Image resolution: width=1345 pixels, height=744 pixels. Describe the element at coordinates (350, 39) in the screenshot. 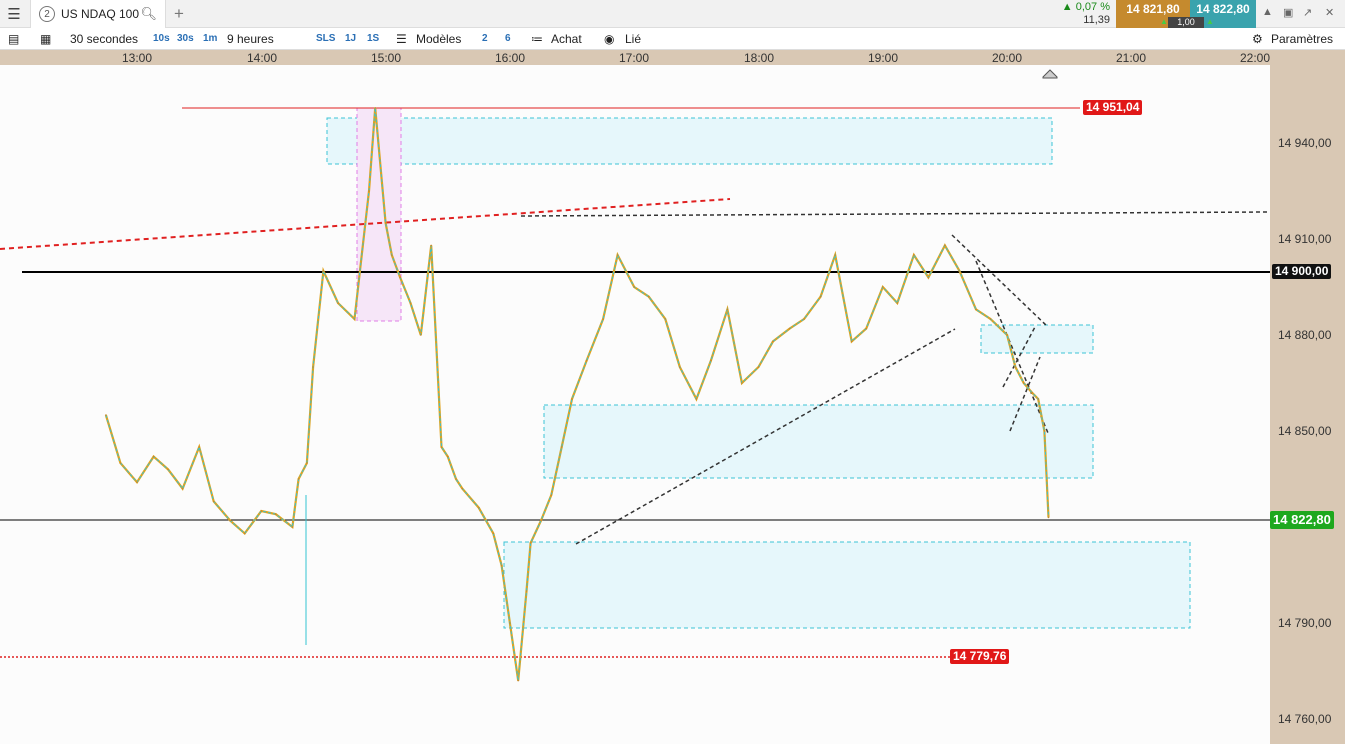

I see `range-1j-button: 1J` at that location.